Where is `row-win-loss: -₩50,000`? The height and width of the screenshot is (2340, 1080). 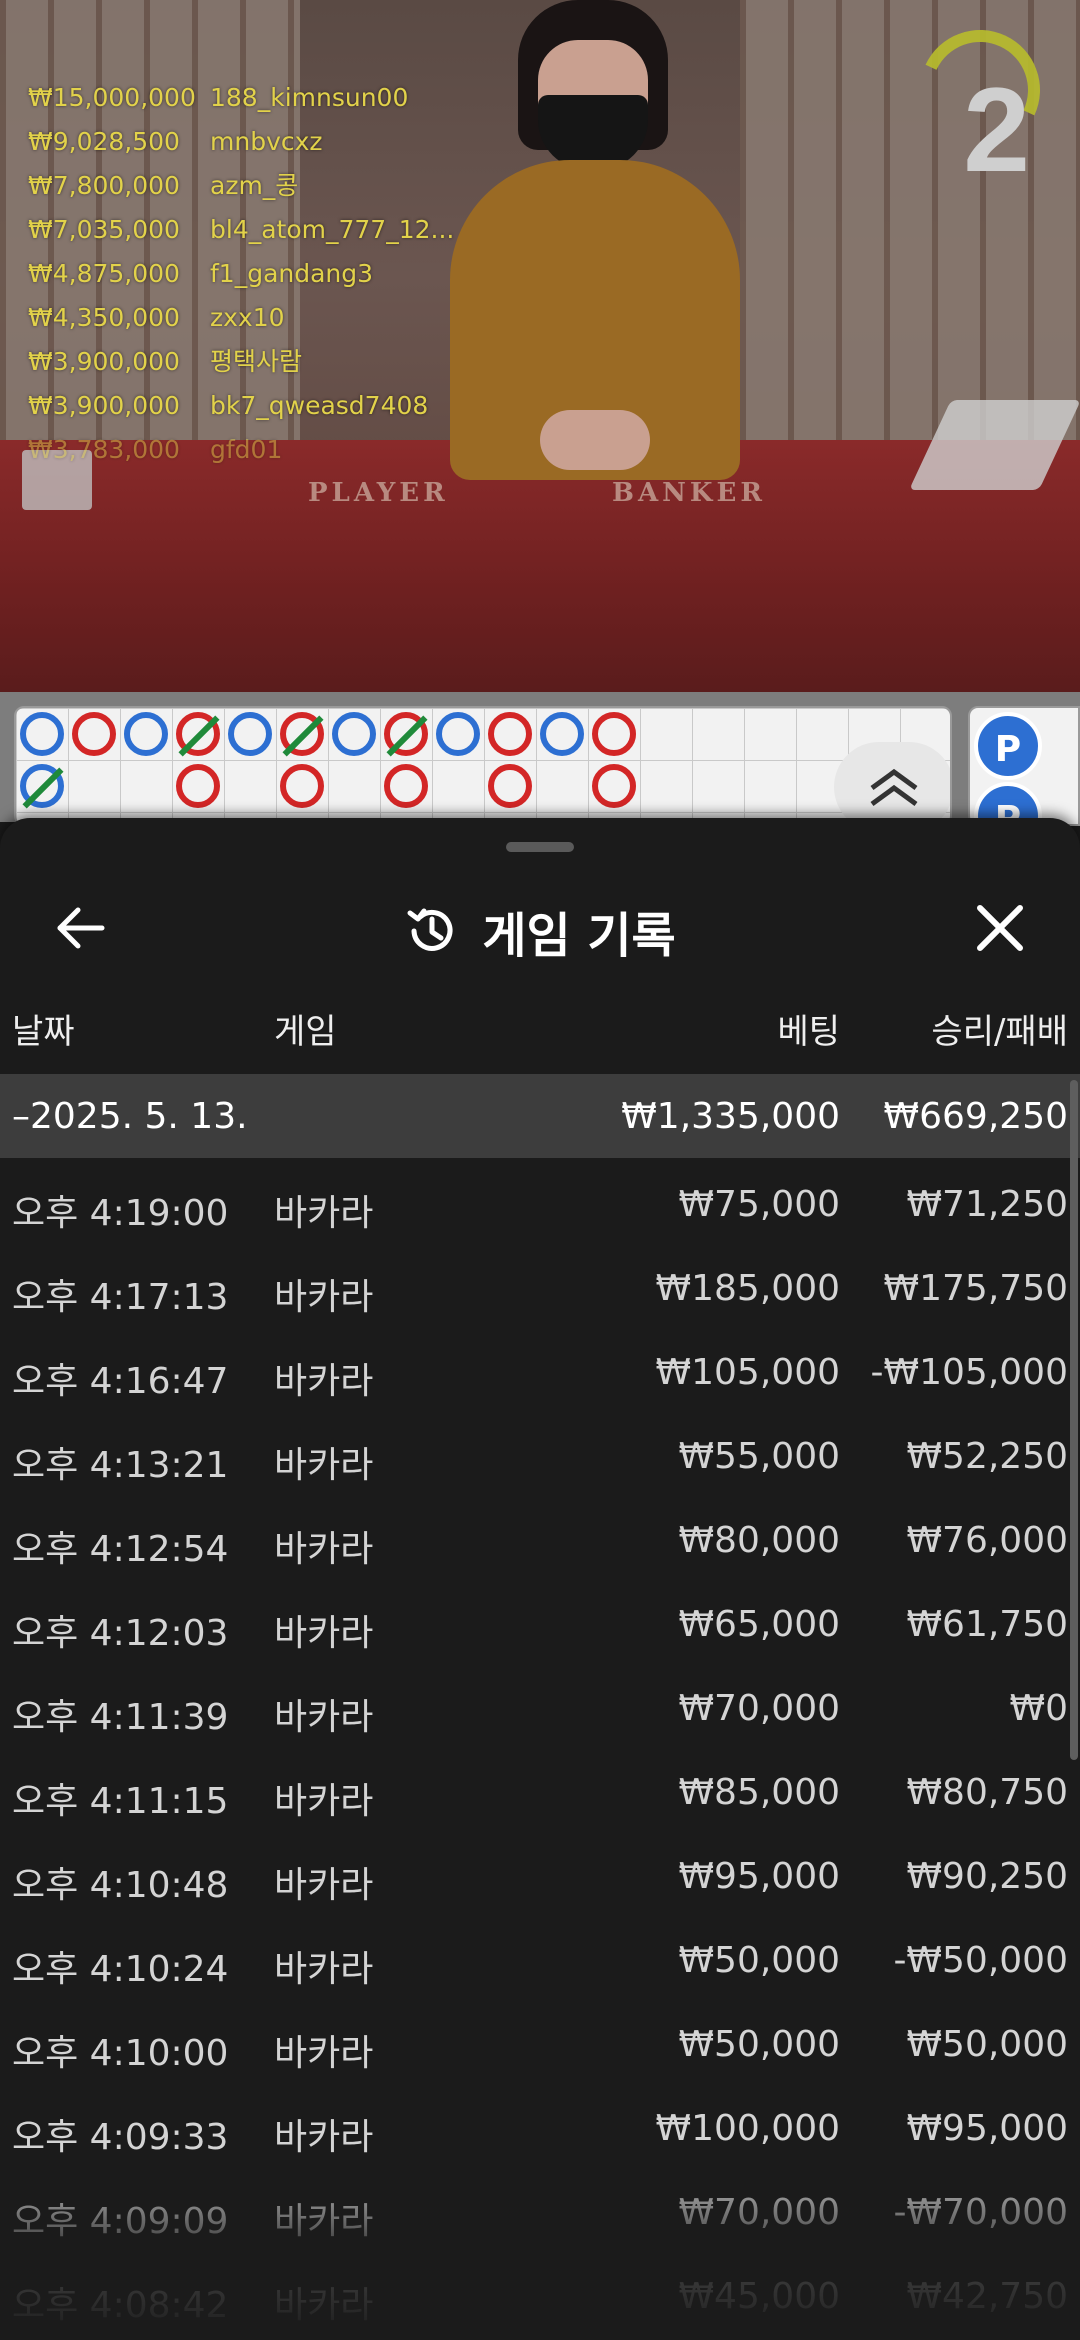
row-win-loss: -₩50,000 is located at coordinates (980, 1960).